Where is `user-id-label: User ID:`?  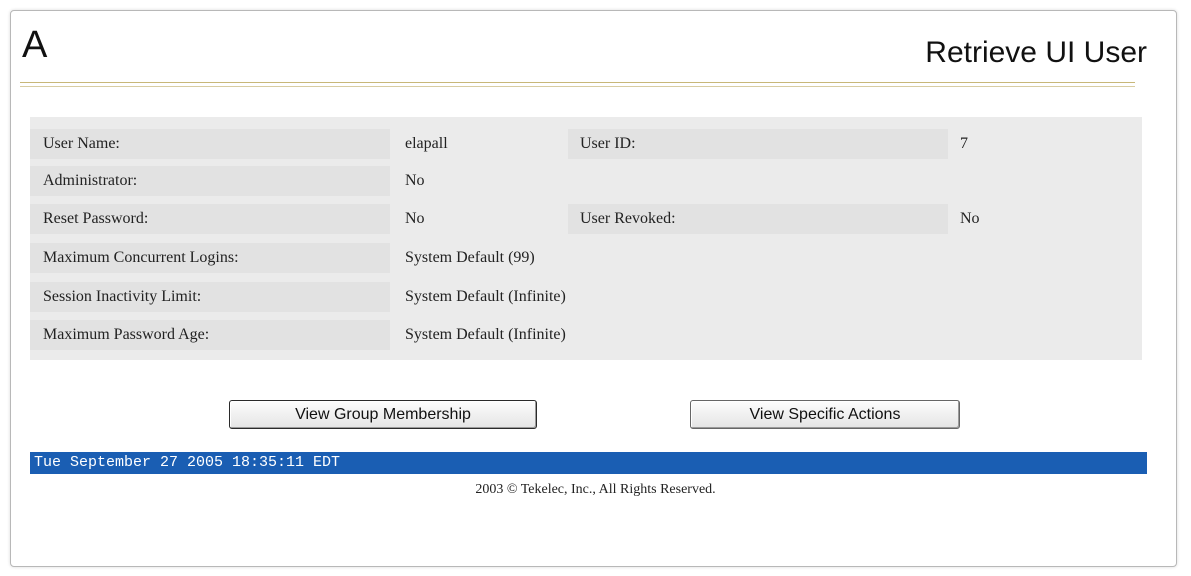 user-id-label: User ID: is located at coordinates (758, 144).